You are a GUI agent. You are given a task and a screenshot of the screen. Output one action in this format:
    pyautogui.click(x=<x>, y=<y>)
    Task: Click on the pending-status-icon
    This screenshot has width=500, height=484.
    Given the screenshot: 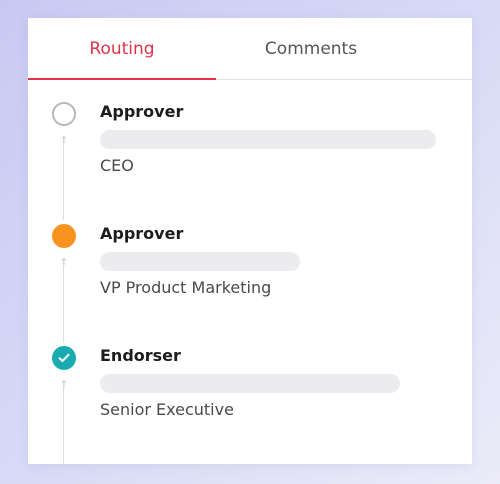 What is the action you would take?
    pyautogui.click(x=64, y=114)
    